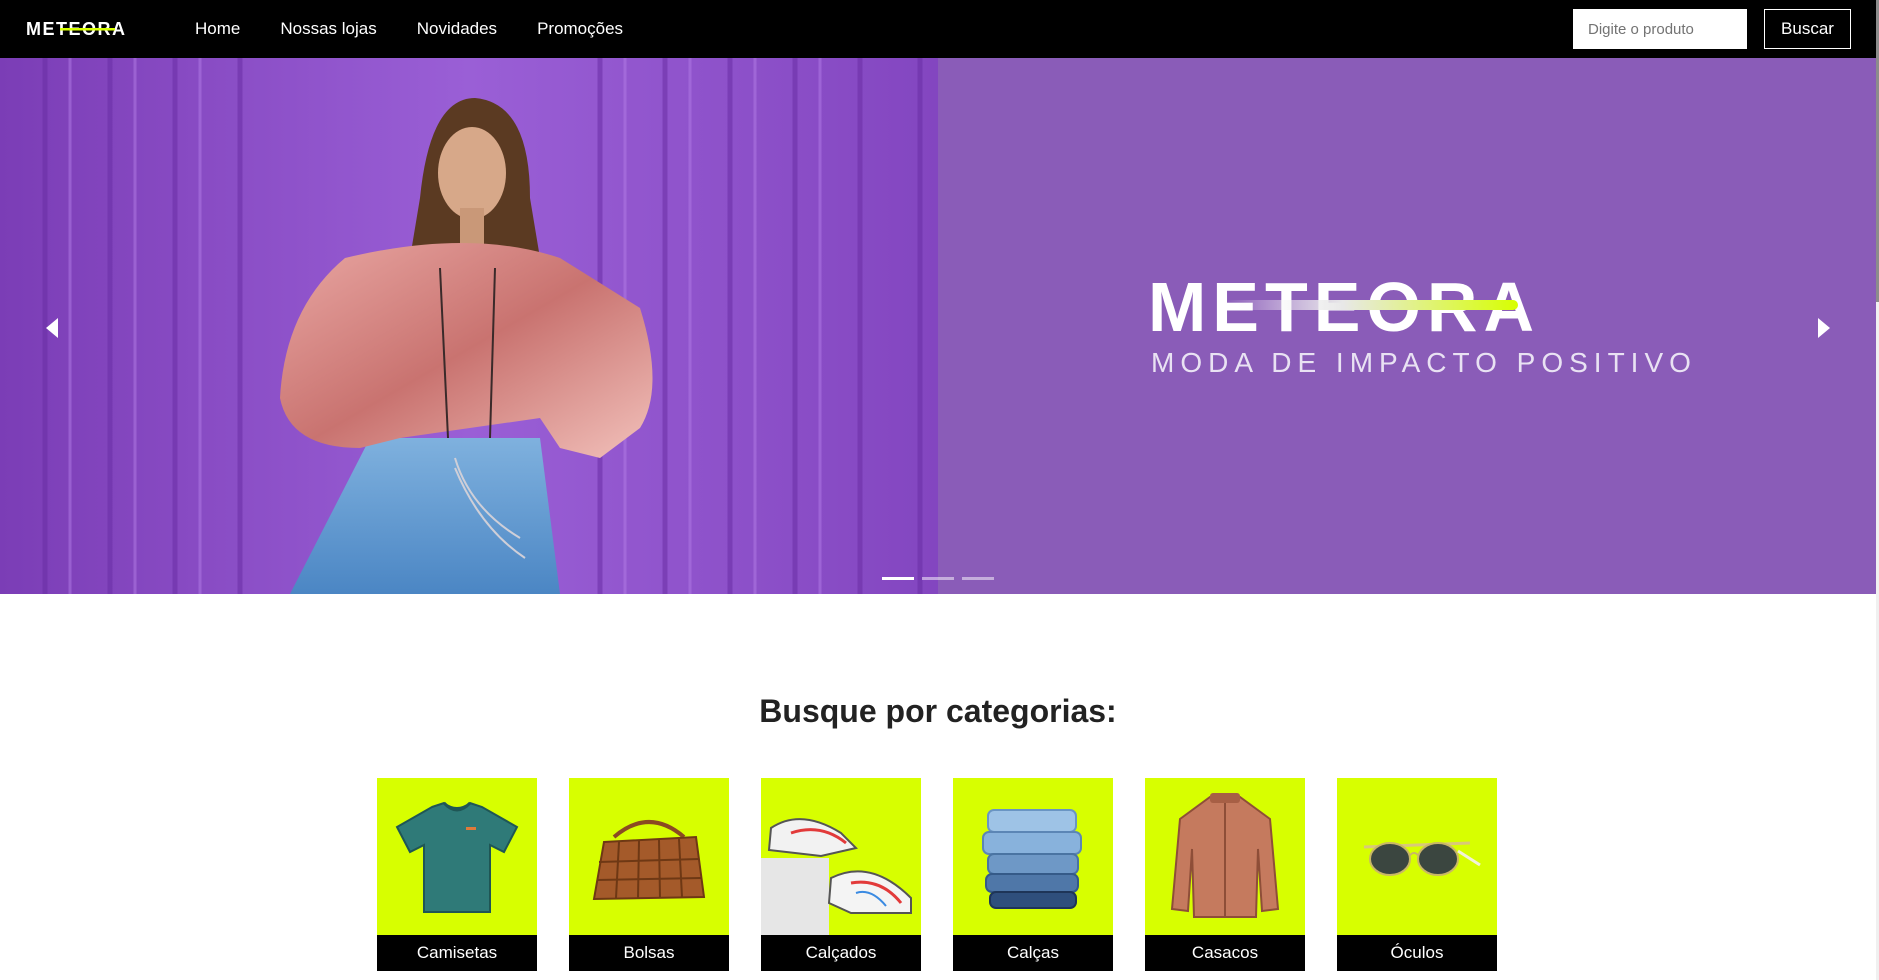 The height and width of the screenshot is (980, 1879). What do you see at coordinates (457, 856) in the screenshot?
I see `tshirt-image` at bounding box center [457, 856].